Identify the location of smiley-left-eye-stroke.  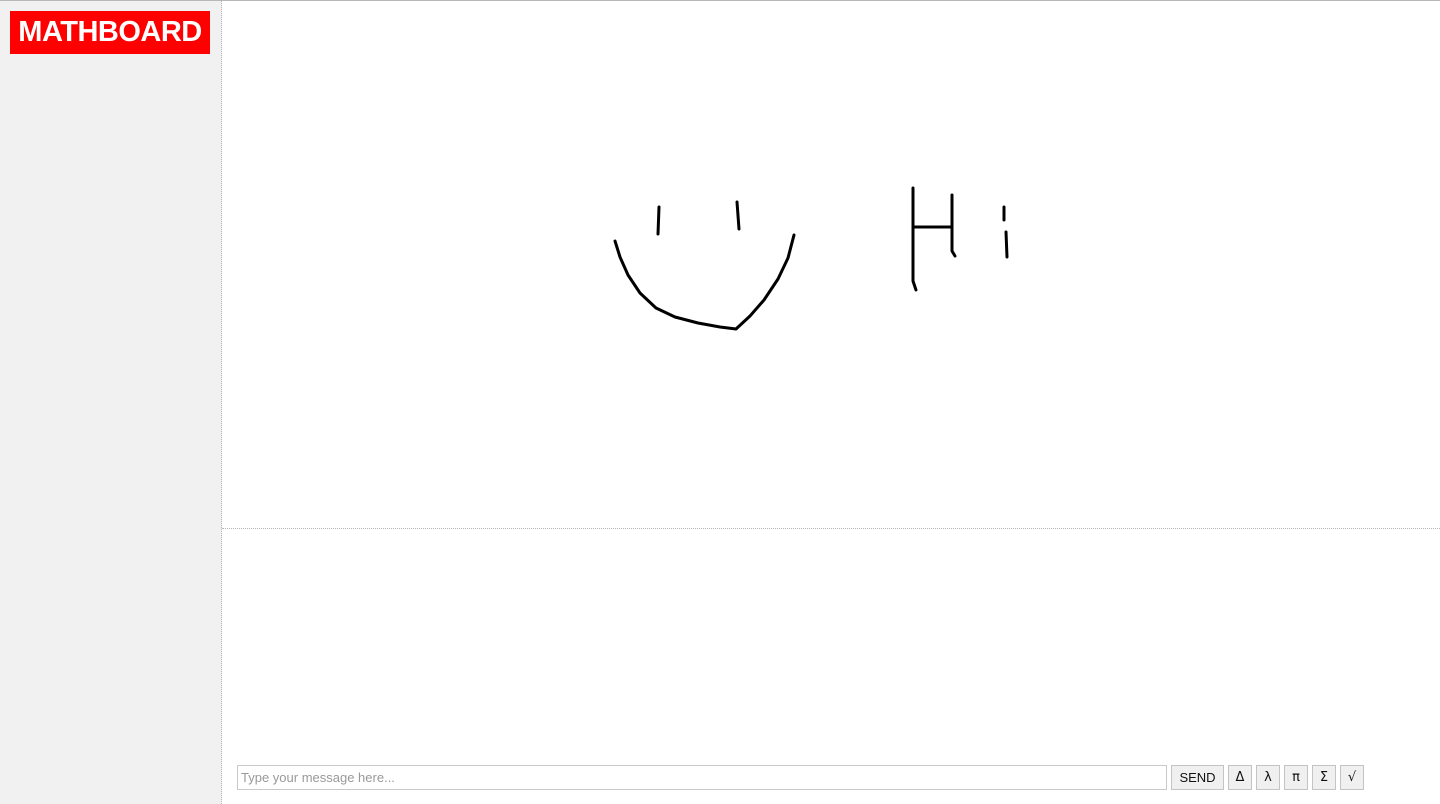
(658, 220).